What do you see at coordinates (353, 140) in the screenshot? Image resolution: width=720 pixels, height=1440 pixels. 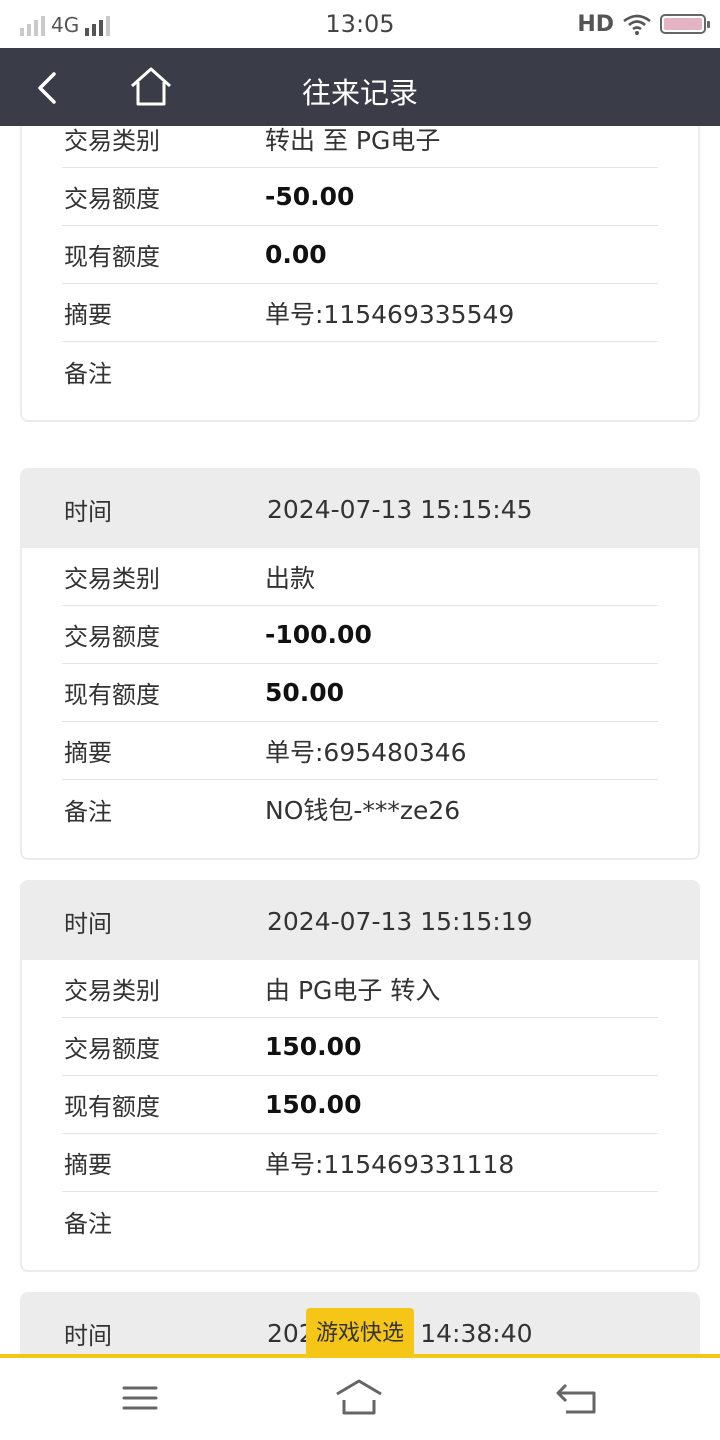 I see `transaction-type: 转出 至 PG电子` at bounding box center [353, 140].